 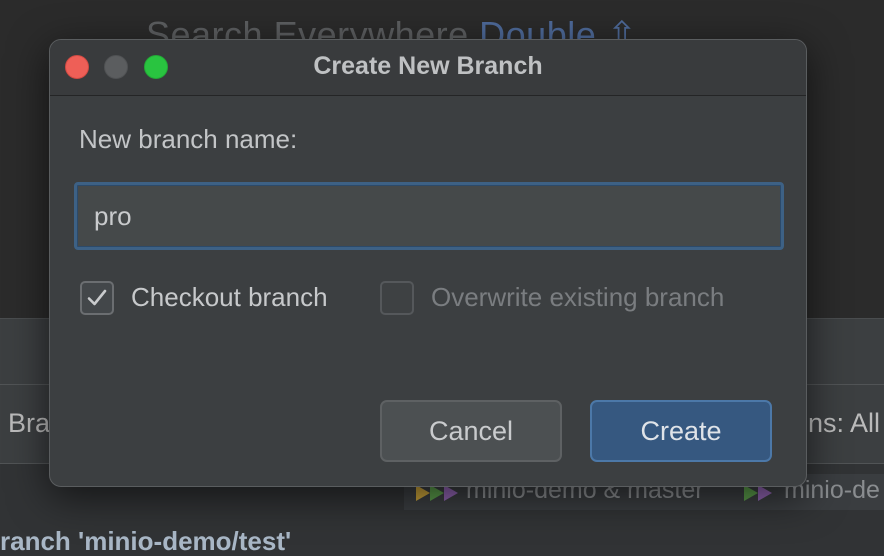 I want to click on cancel-button: Cancel, so click(x=471, y=431).